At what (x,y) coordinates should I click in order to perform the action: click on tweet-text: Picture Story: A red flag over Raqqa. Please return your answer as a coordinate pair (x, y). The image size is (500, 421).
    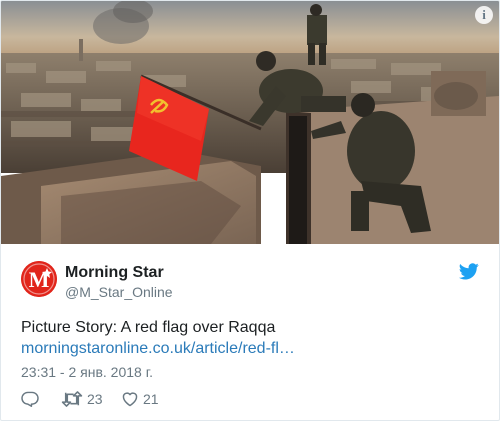
    Looking at the image, I should click on (148, 327).